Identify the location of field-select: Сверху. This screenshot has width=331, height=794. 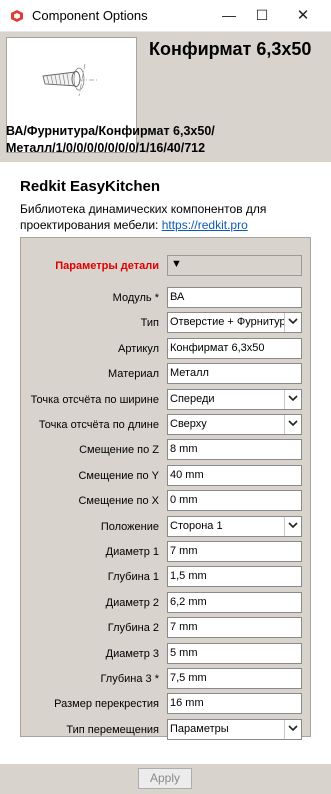
(234, 424).